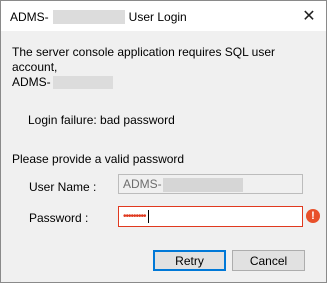 This screenshot has height=284, width=328. I want to click on user-name-field: ADMS-, so click(210, 184).